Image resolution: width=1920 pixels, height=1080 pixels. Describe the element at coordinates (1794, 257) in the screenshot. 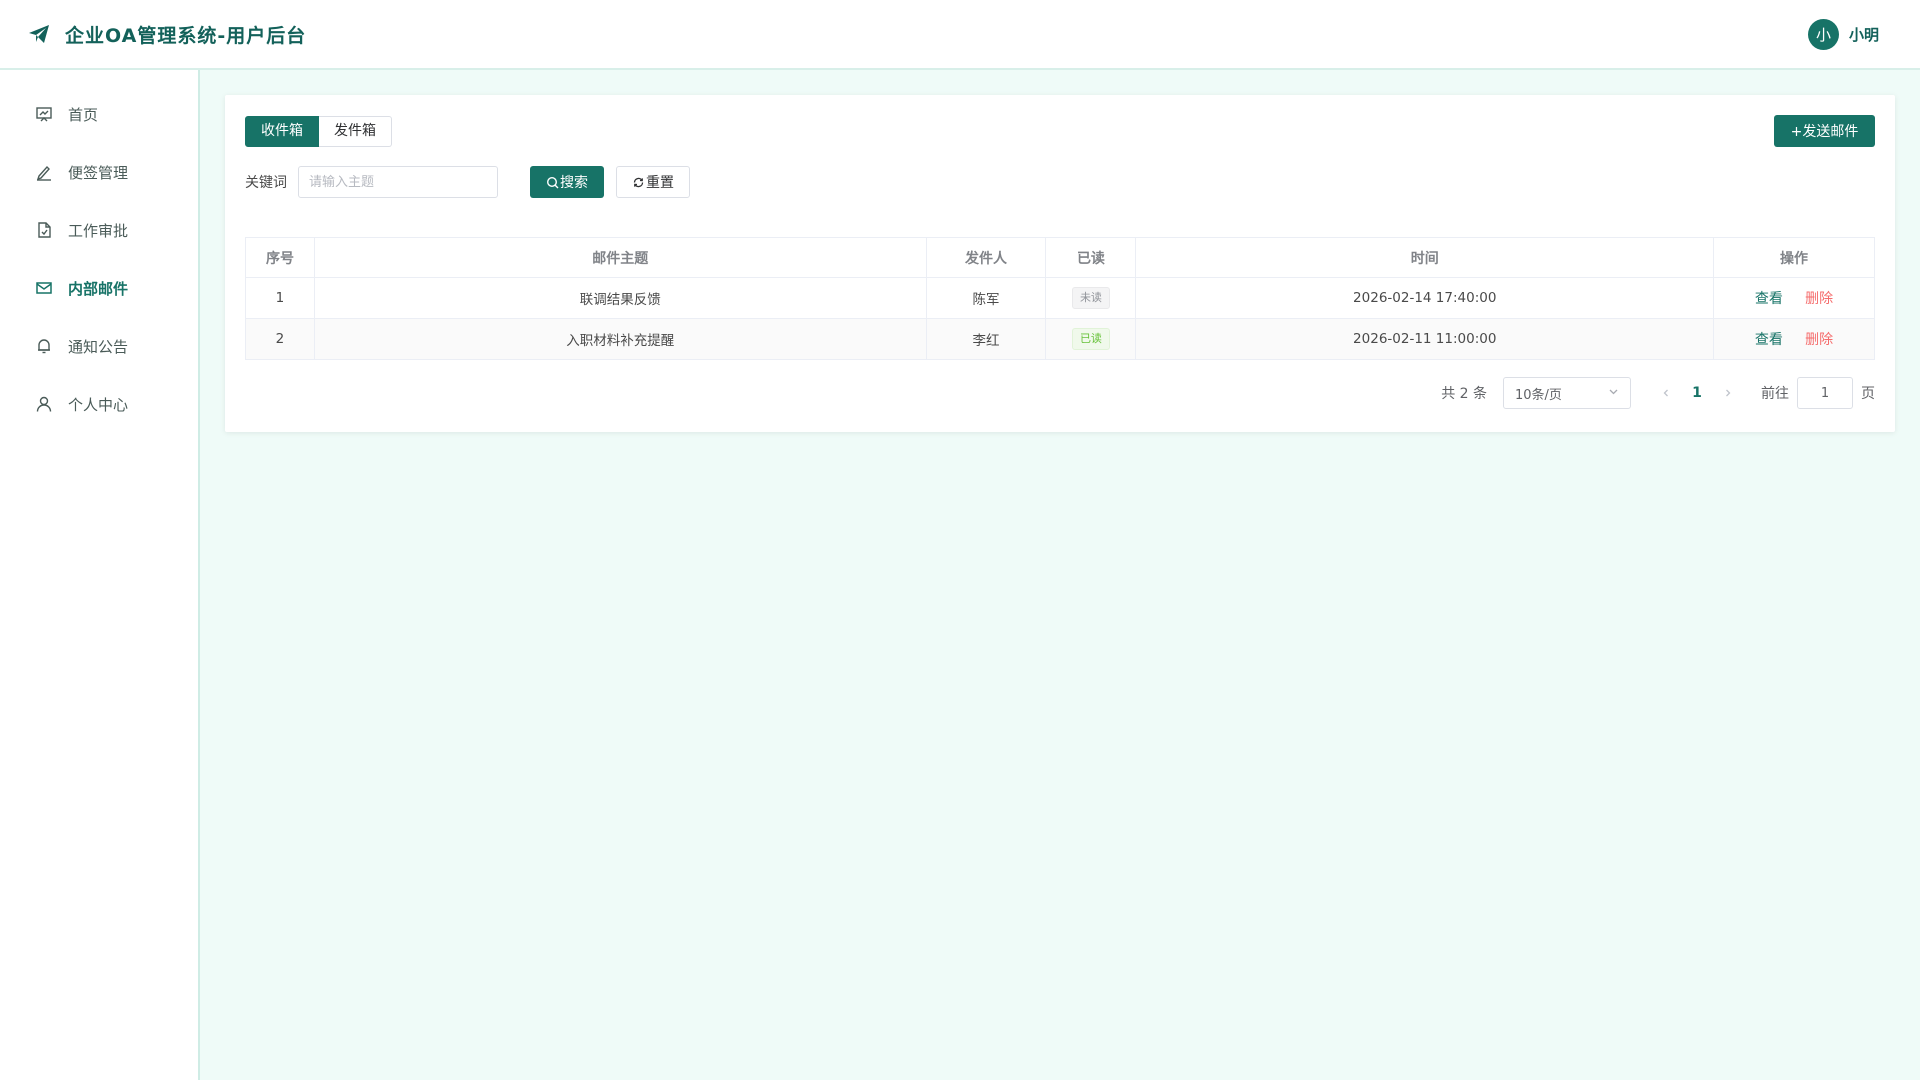

I see `column-header: 操作` at that location.